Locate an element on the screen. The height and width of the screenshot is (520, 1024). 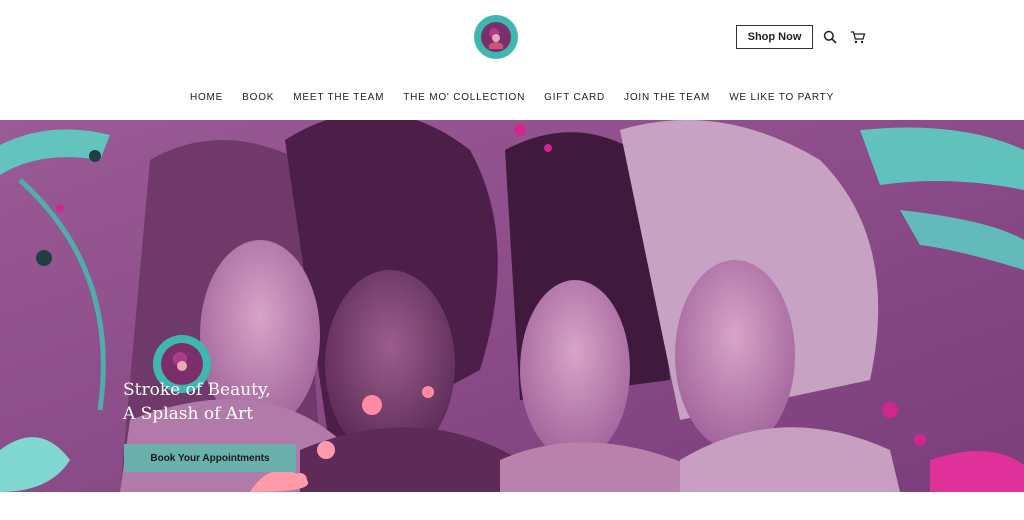
hero-title-line-1: Stroke of Beauty, is located at coordinates (197, 390).